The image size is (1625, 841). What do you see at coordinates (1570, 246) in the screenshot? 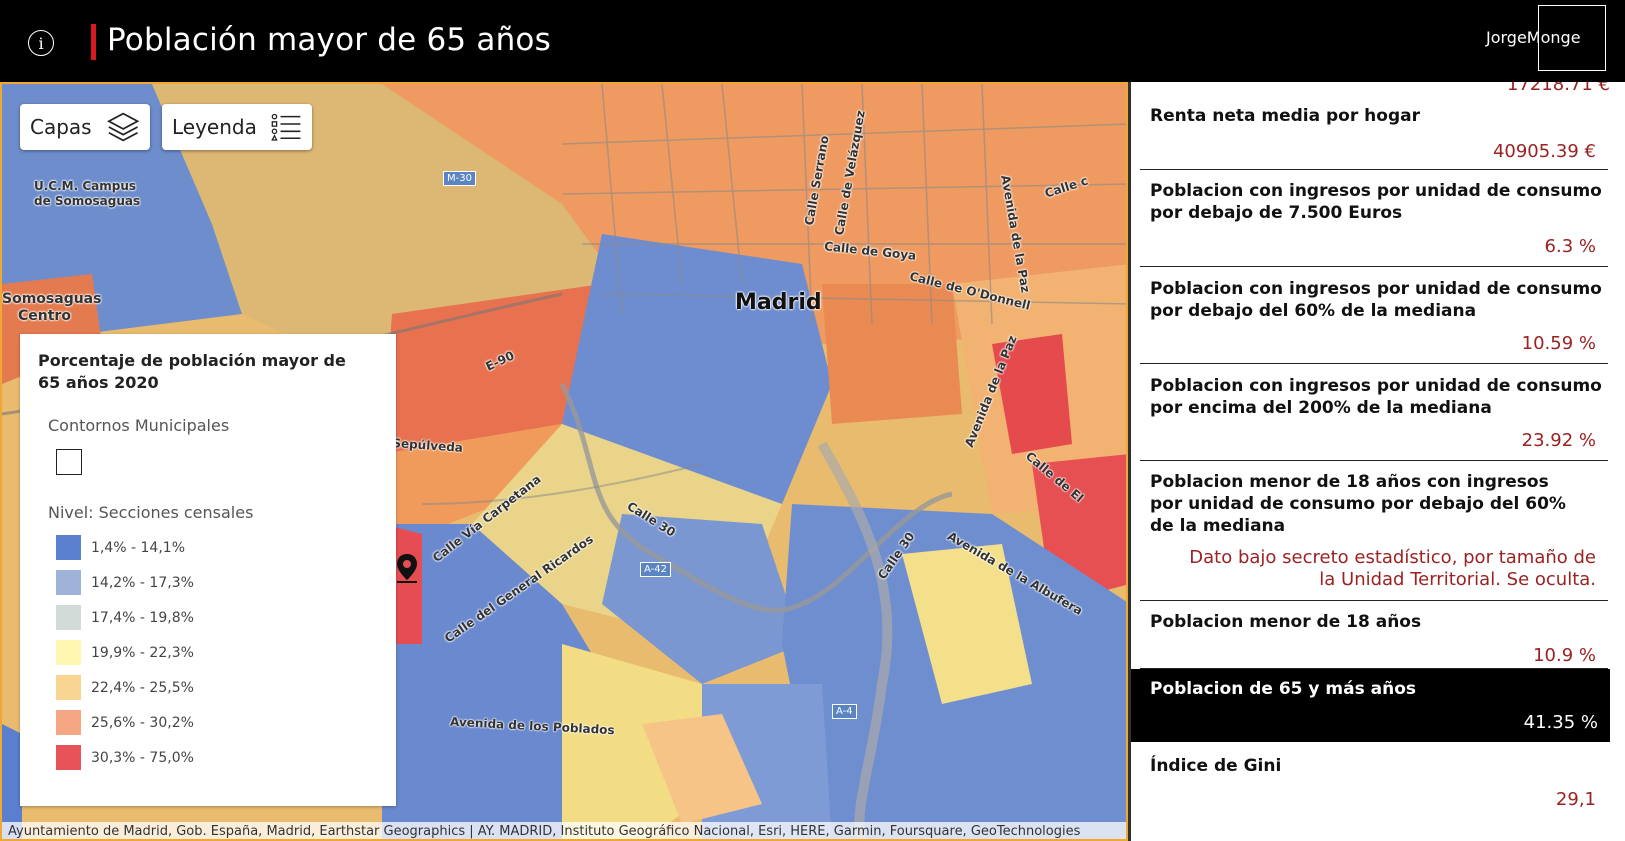
I see `stat-value: 6.3 %` at bounding box center [1570, 246].